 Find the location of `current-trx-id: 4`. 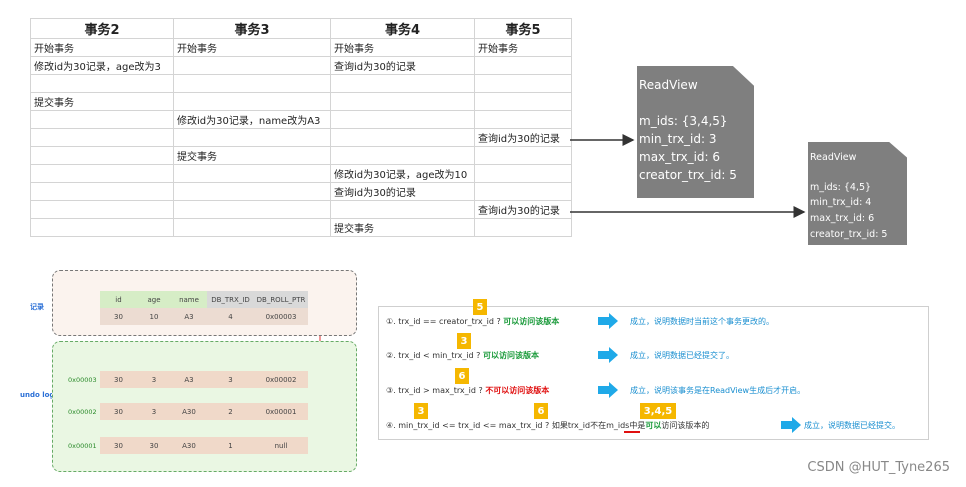

current-trx-id: 4 is located at coordinates (230, 316).